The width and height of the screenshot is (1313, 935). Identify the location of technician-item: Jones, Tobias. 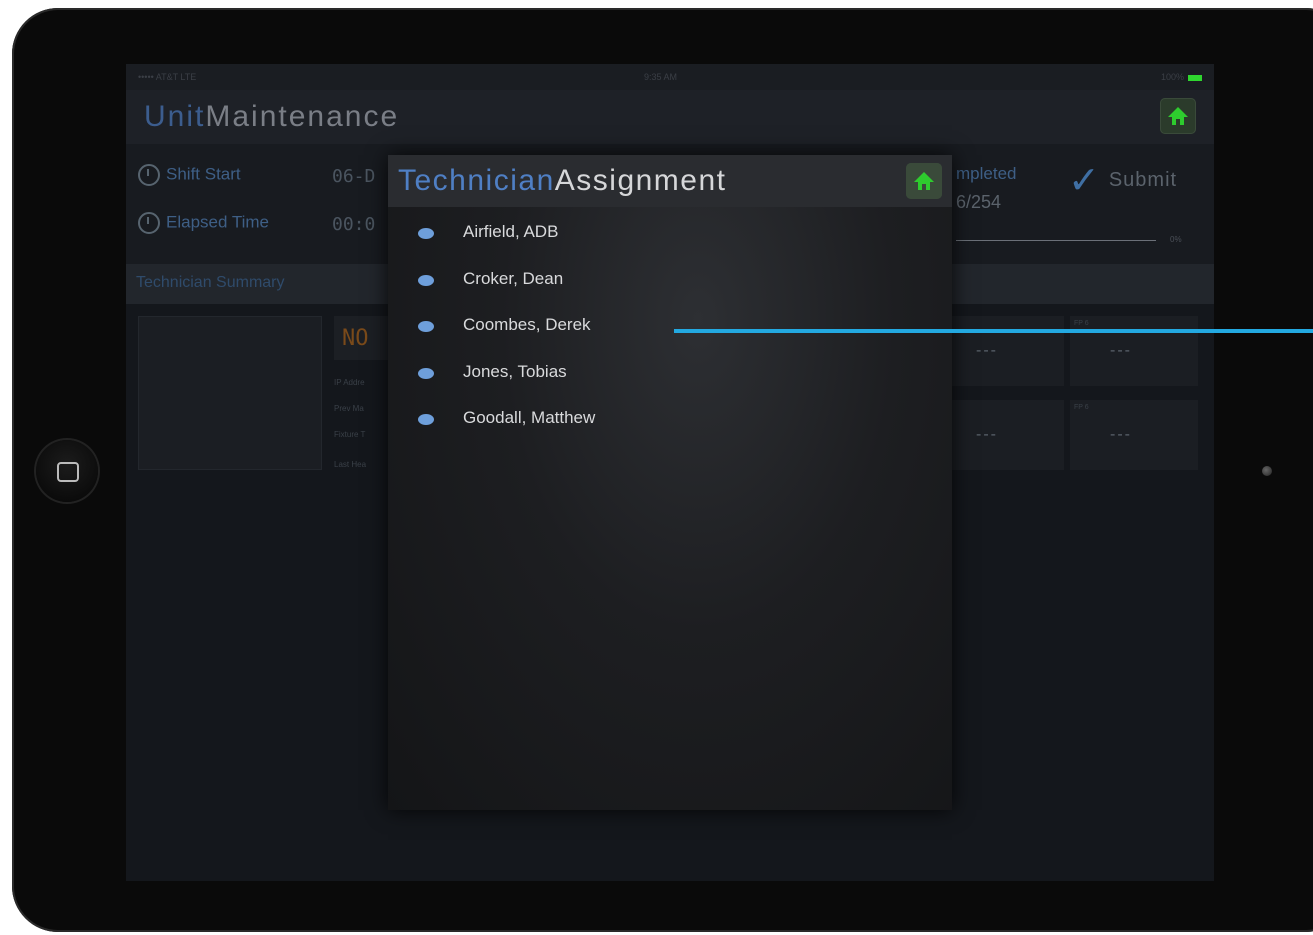
(670, 371).